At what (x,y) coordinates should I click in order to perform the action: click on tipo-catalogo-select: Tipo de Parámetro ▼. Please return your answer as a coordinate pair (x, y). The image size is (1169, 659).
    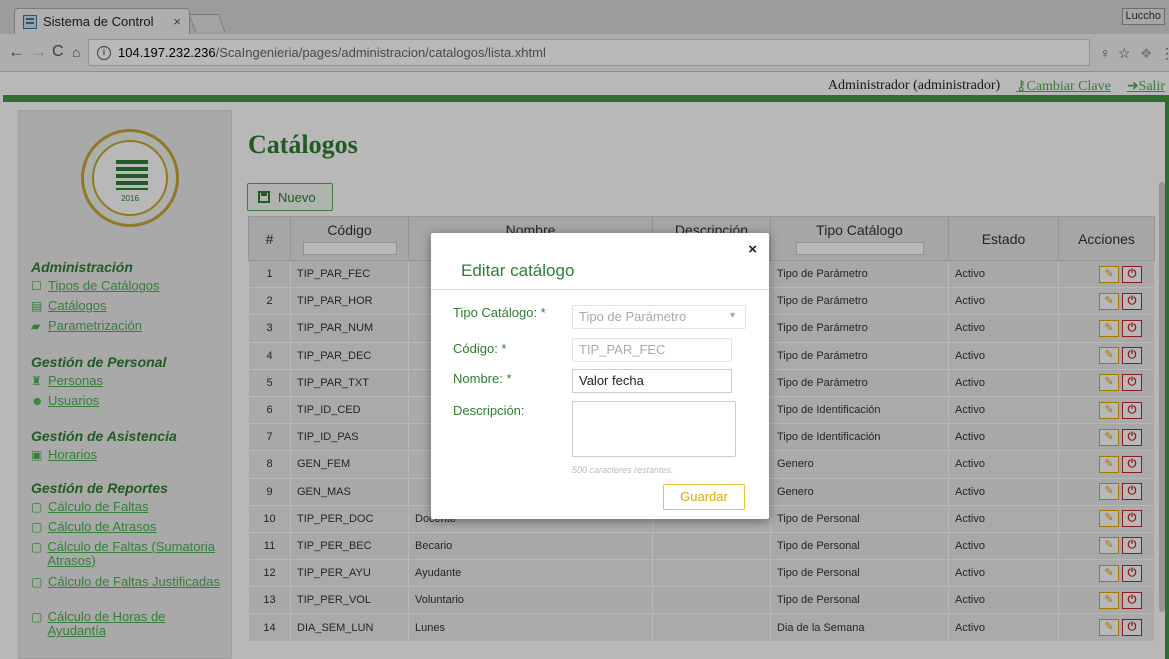
    Looking at the image, I should click on (659, 317).